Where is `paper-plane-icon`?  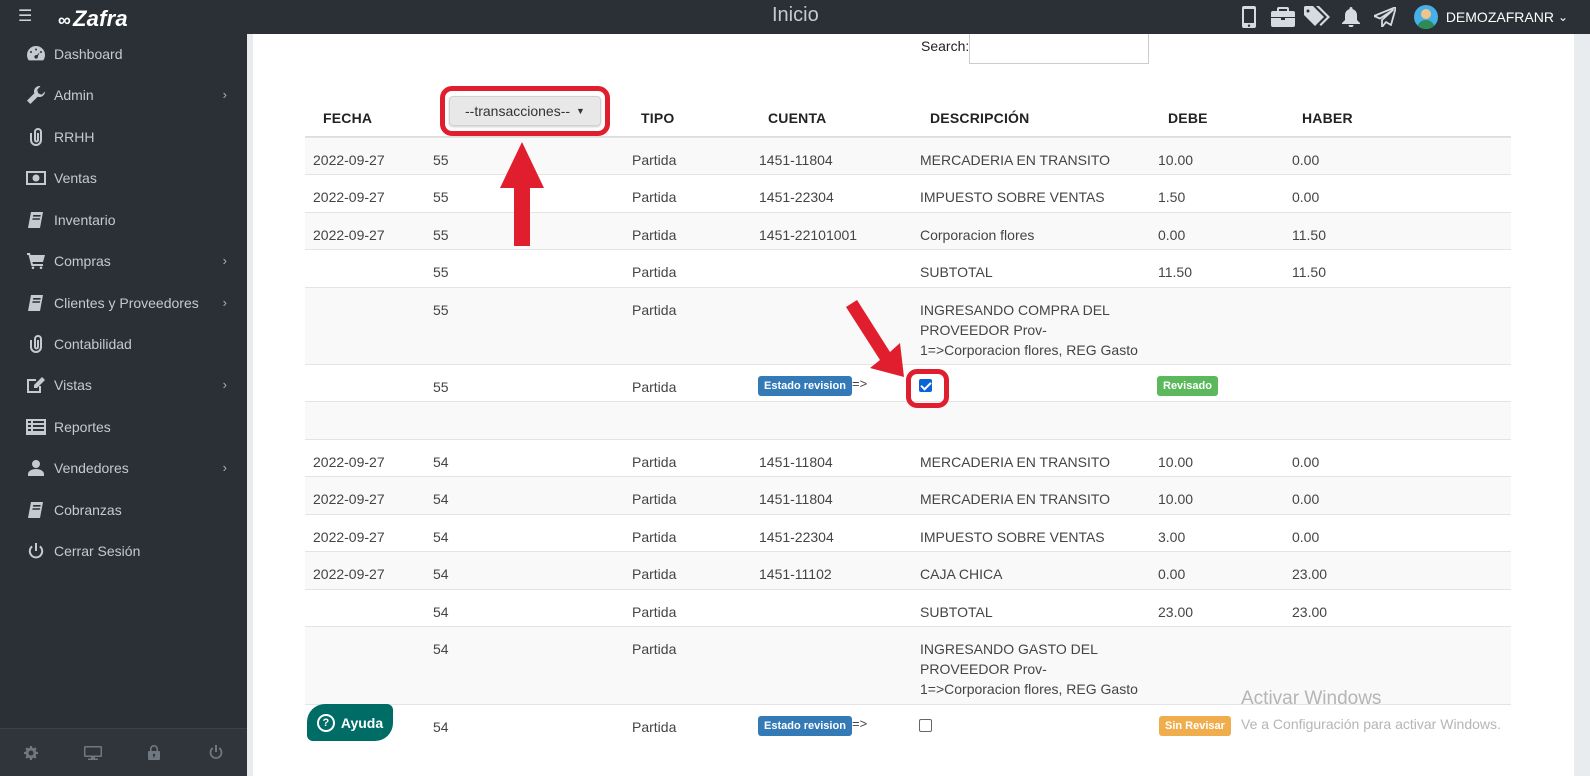
paper-plane-icon is located at coordinates (1385, 17).